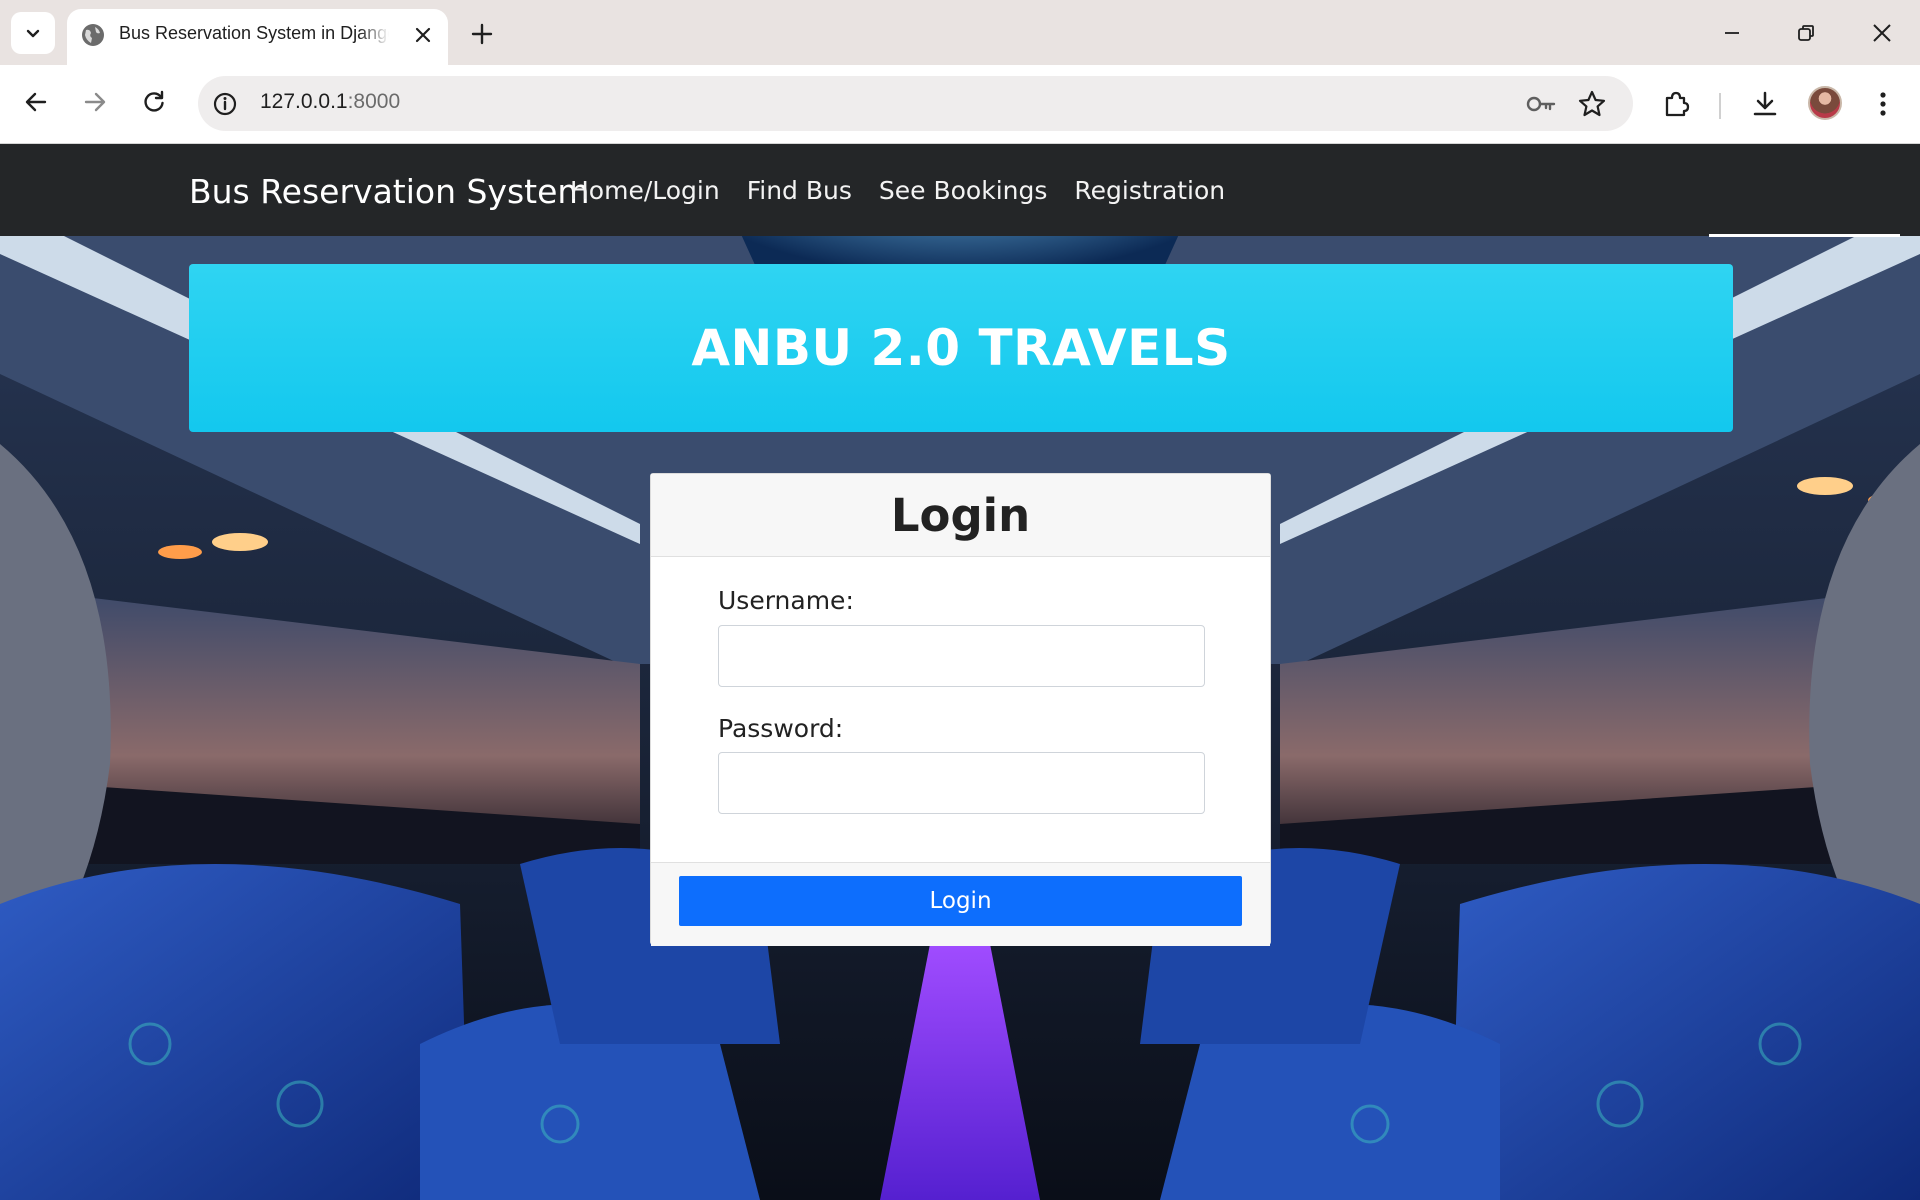 The image size is (1920, 1200). I want to click on username-label: Username:, so click(786, 600).